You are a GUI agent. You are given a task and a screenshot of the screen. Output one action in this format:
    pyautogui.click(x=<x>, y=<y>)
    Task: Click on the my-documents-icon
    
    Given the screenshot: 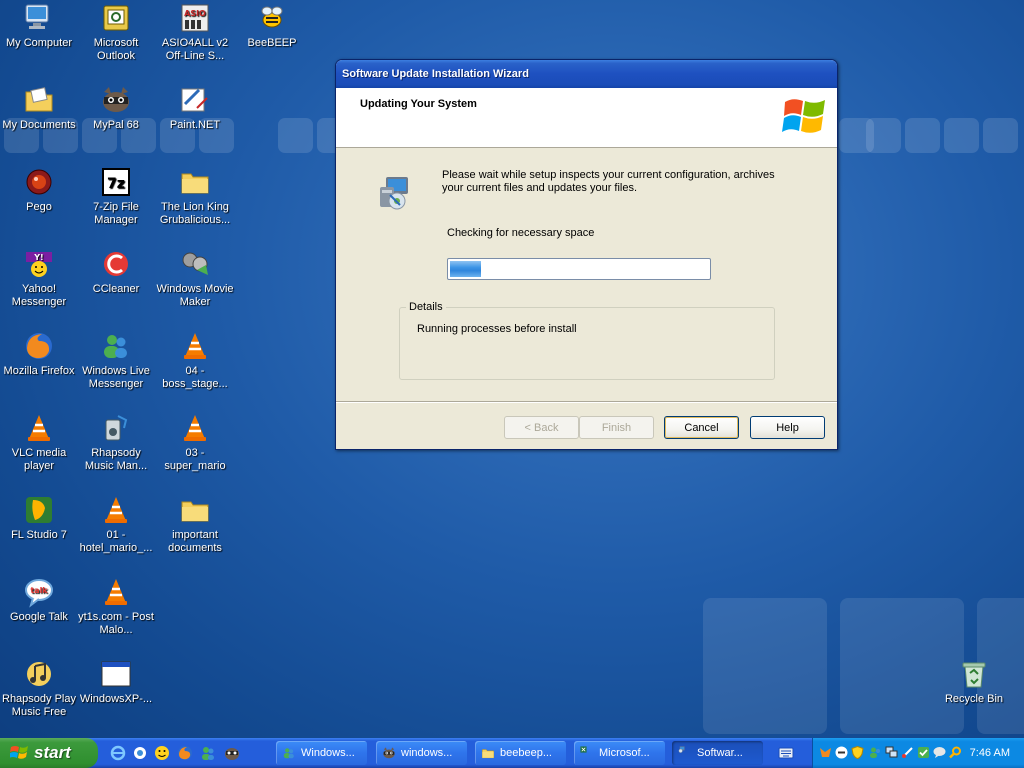 What is the action you would take?
    pyautogui.click(x=39, y=100)
    